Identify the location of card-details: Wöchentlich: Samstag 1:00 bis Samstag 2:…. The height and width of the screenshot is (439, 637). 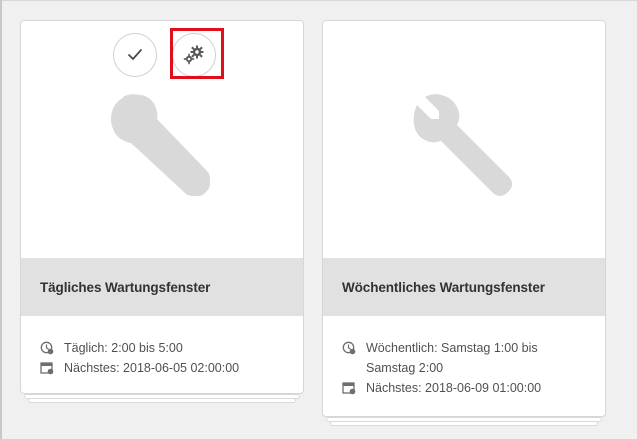
(468, 368).